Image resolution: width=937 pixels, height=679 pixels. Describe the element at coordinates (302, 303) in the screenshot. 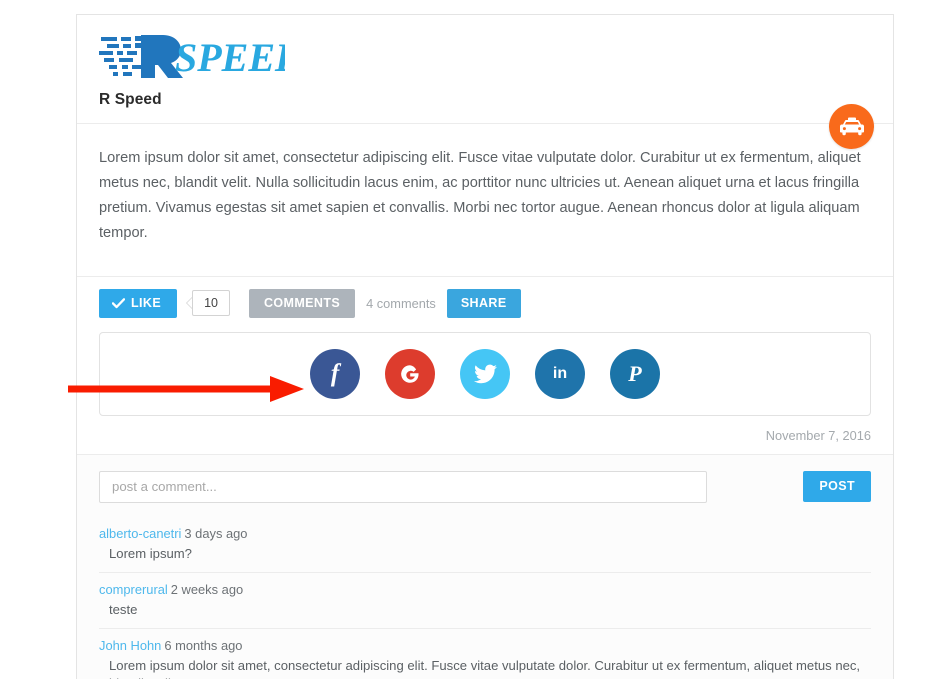

I see `comments-button: COMMENTS` at that location.